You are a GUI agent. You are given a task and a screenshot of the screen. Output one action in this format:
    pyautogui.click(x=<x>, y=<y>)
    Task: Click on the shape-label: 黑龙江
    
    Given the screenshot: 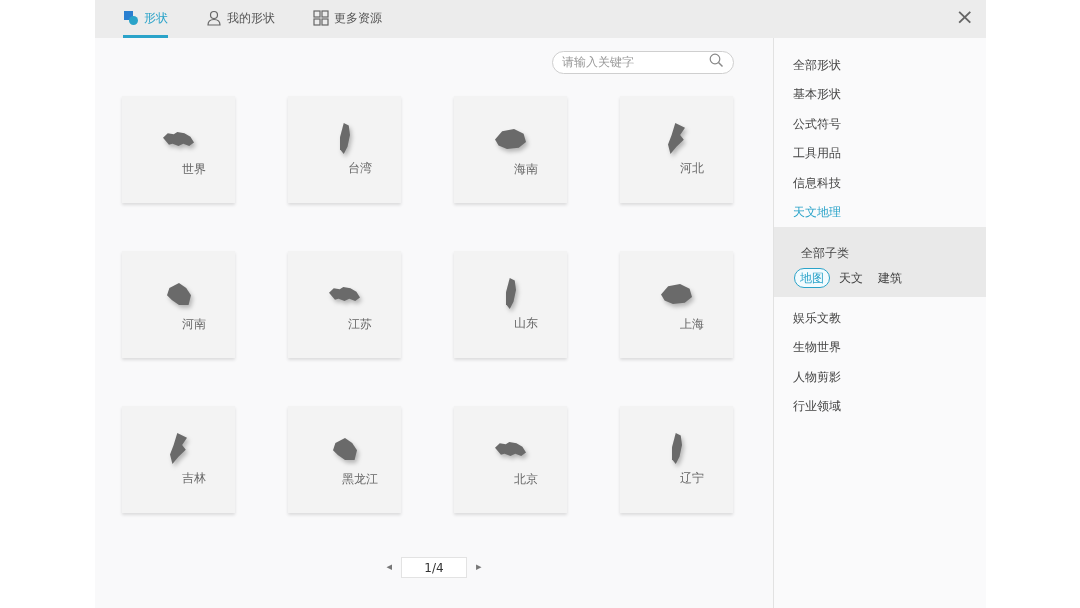 What is the action you would take?
    pyautogui.click(x=359, y=479)
    